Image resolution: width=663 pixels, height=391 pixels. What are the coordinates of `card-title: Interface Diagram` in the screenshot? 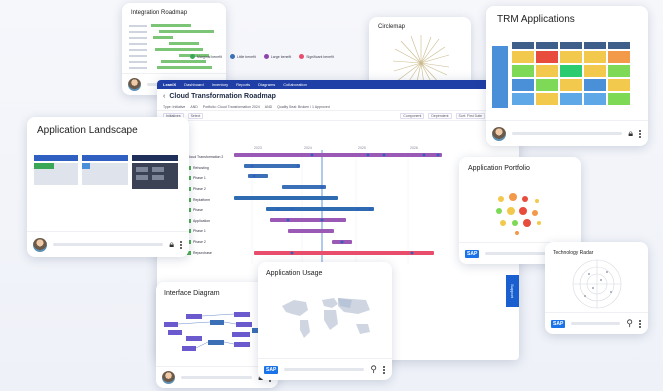 It's located at (192, 293).